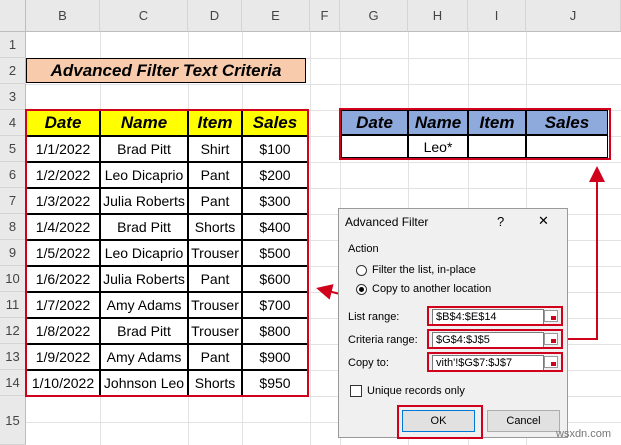  What do you see at coordinates (440, 422) in the screenshot?
I see `ok-button-highlight` at bounding box center [440, 422].